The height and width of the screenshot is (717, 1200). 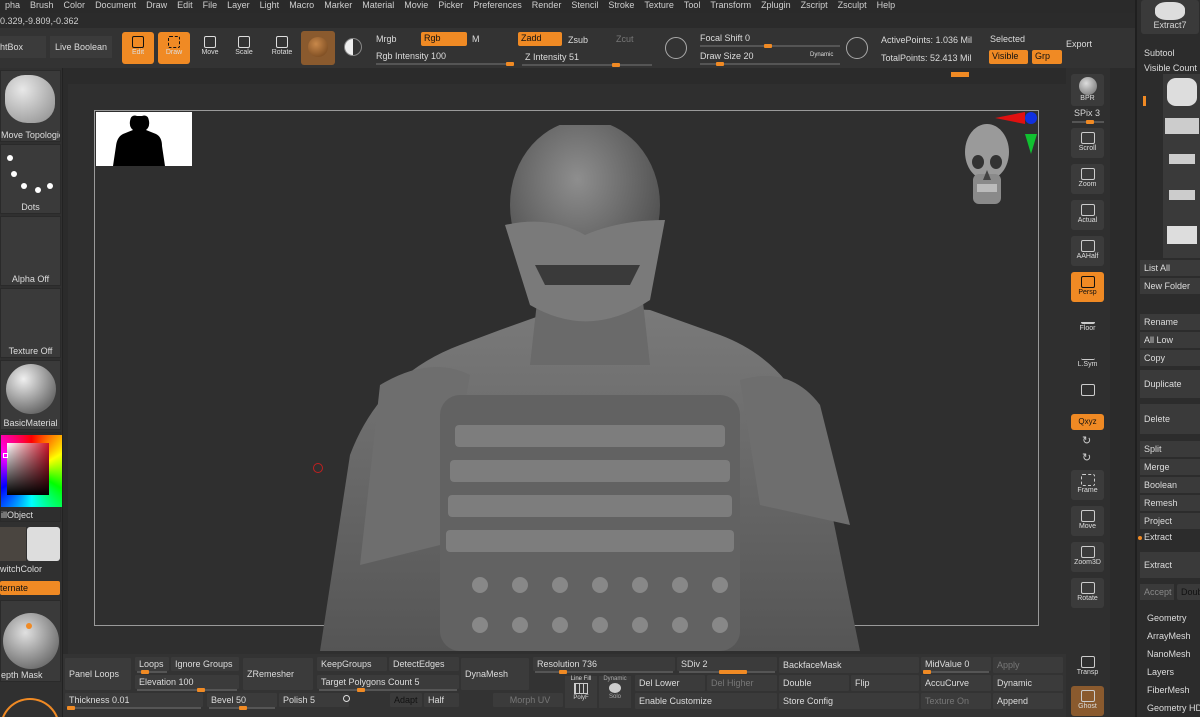 I want to click on menu-item: Marker, so click(x=338, y=6).